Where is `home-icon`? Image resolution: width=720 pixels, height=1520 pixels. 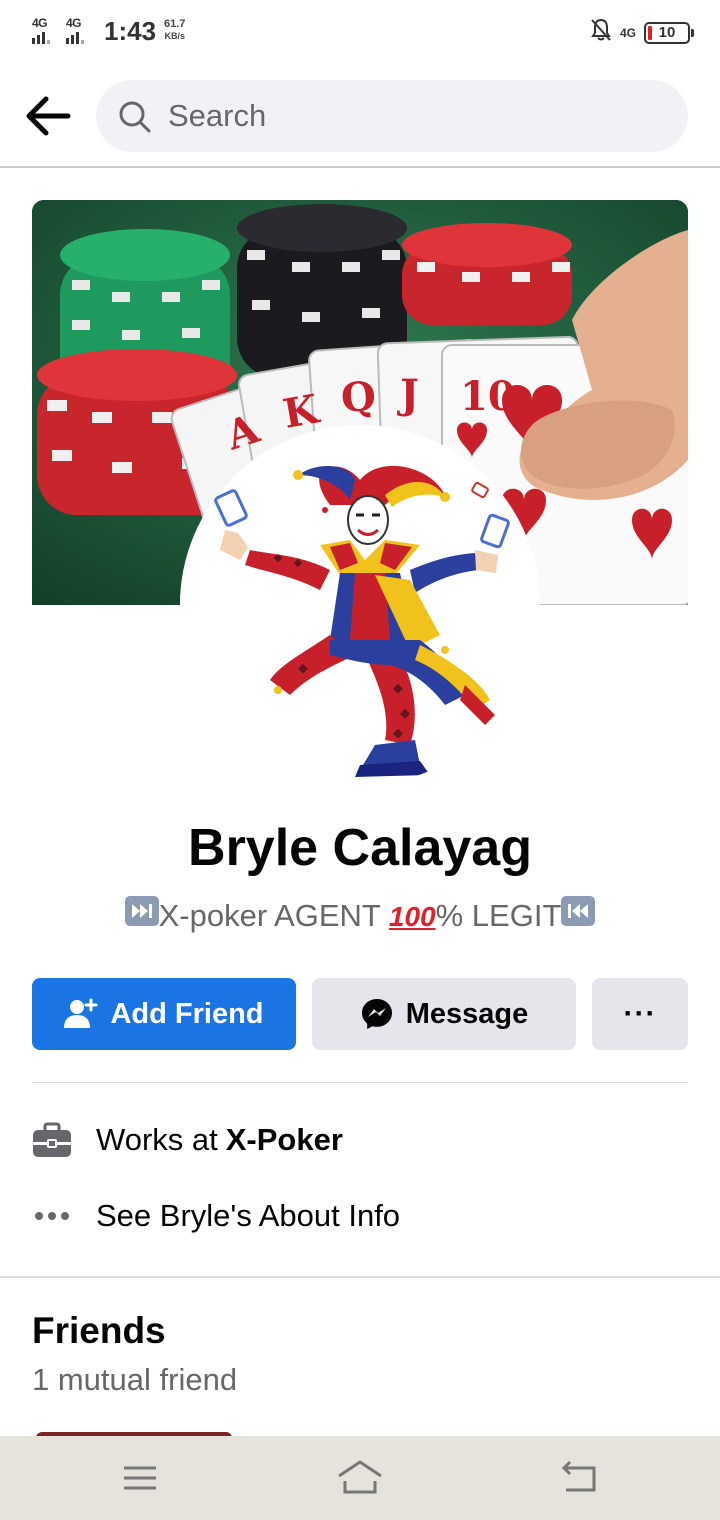
home-icon is located at coordinates (360, 1477).